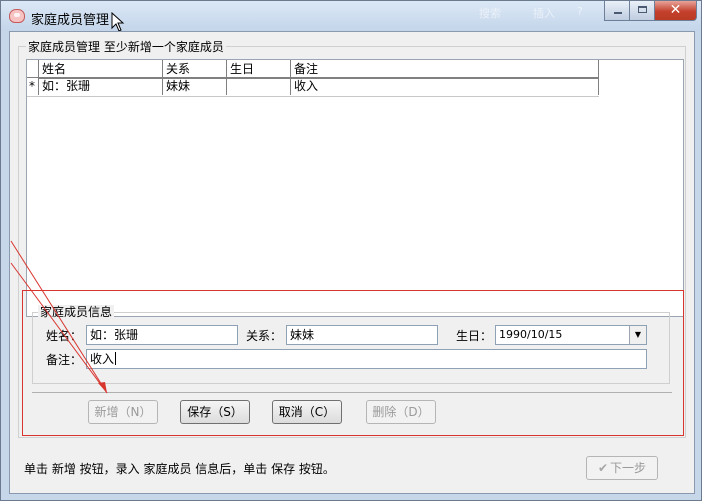 Image resolution: width=702 pixels, height=502 pixels. I want to click on minimize-button, so click(617, 11).